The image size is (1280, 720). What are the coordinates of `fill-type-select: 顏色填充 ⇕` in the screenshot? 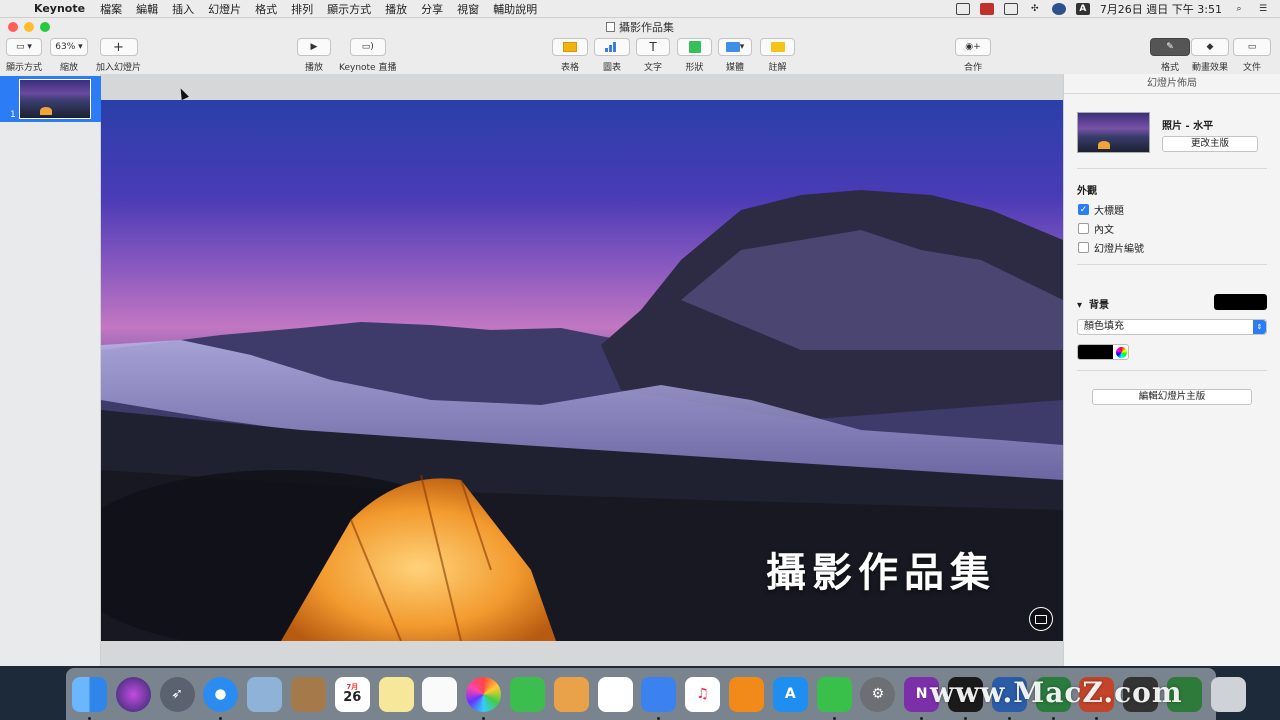 It's located at (1172, 327).